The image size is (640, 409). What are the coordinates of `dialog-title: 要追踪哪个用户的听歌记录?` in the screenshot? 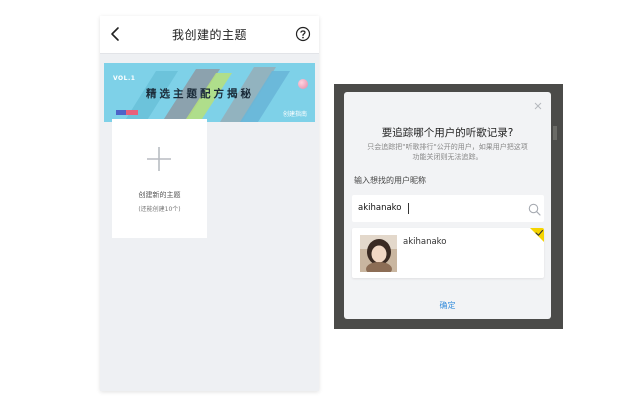 It's located at (447, 133).